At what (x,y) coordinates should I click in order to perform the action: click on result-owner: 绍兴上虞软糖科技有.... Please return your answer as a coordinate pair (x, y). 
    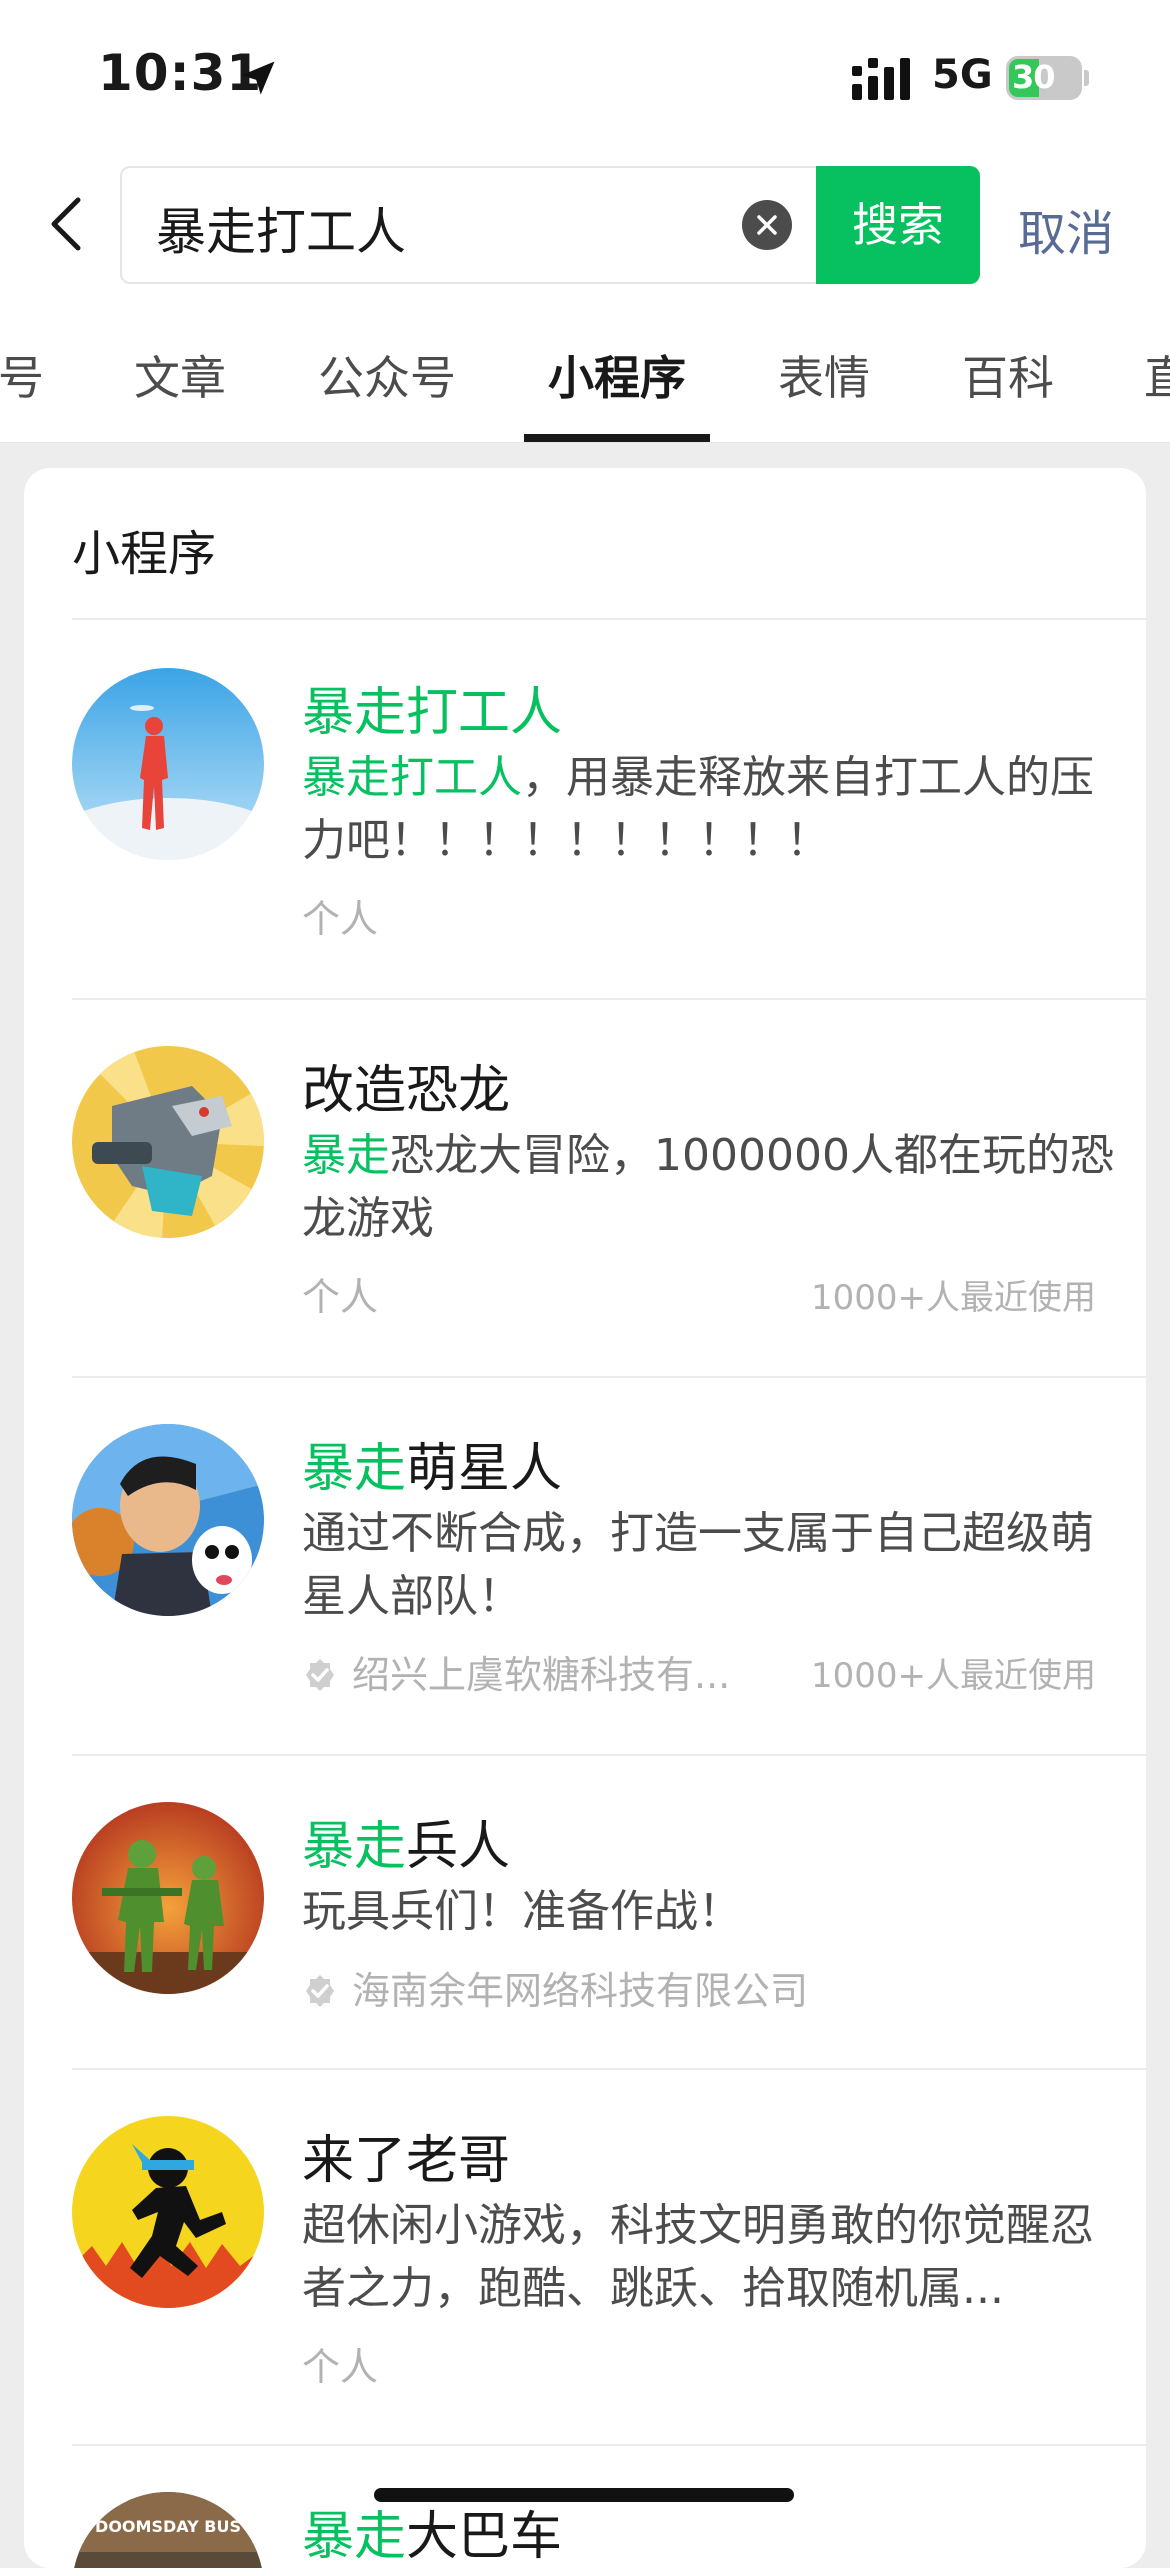
    Looking at the image, I should click on (516, 1671).